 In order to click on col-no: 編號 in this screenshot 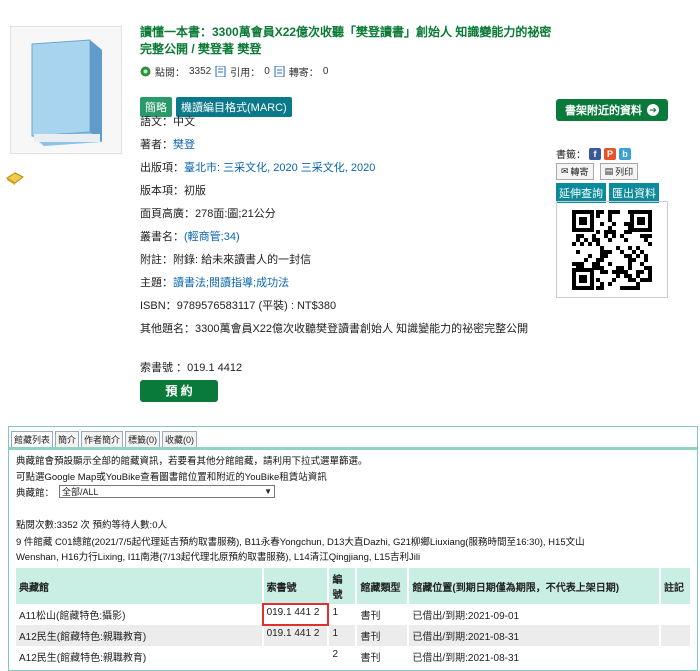, I will do `click(343, 586)`.